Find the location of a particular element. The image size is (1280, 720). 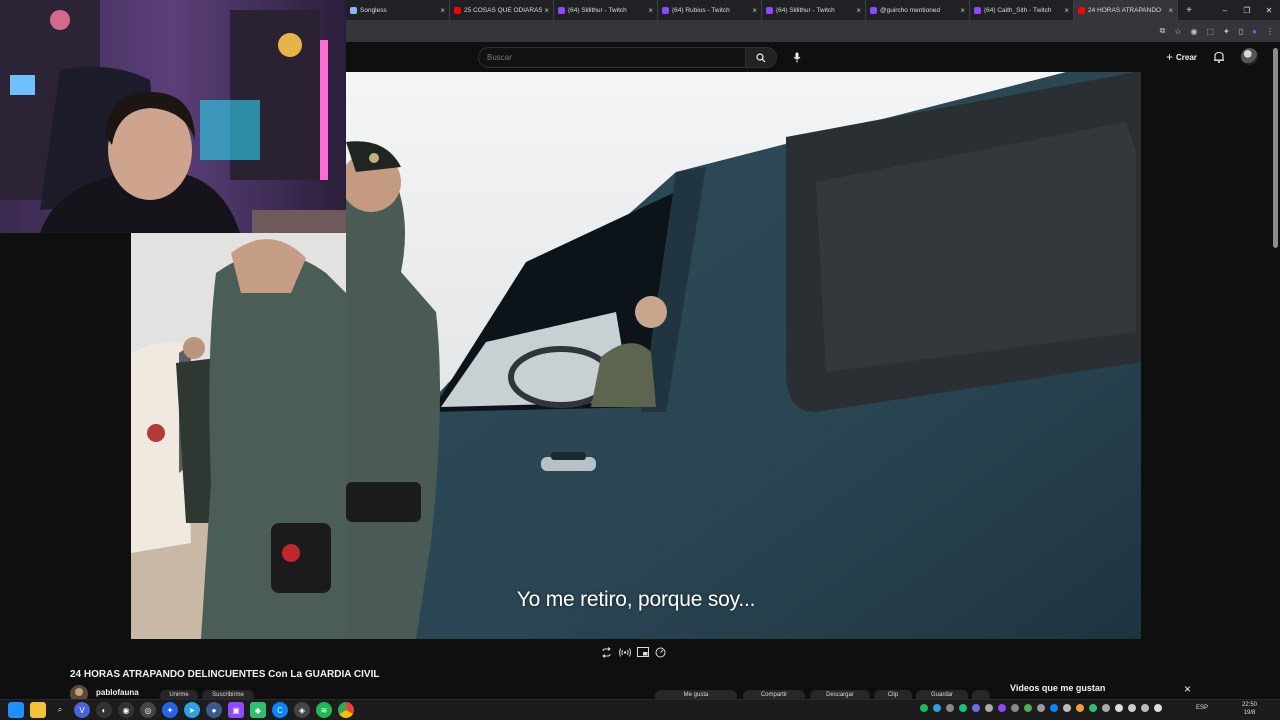

tab-title: (64) Rubius - Twitch is located at coordinates (701, 10).